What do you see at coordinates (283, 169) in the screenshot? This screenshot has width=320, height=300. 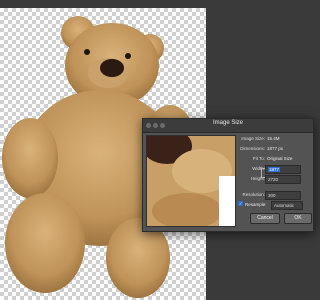 I see `width-input: 1877` at bounding box center [283, 169].